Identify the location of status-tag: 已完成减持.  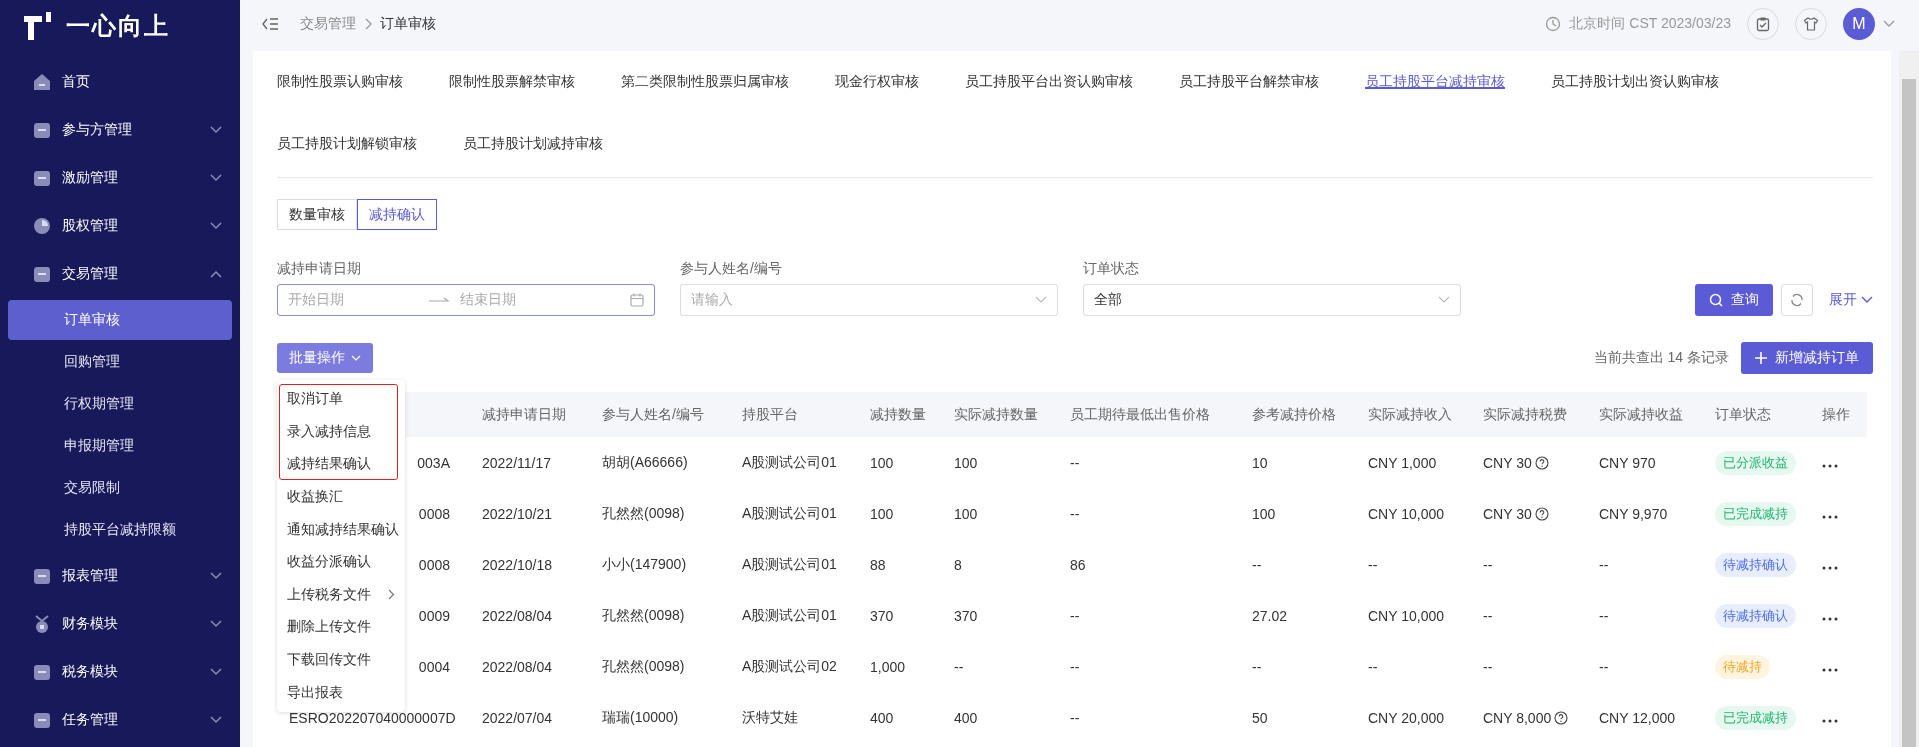
(1755, 513).